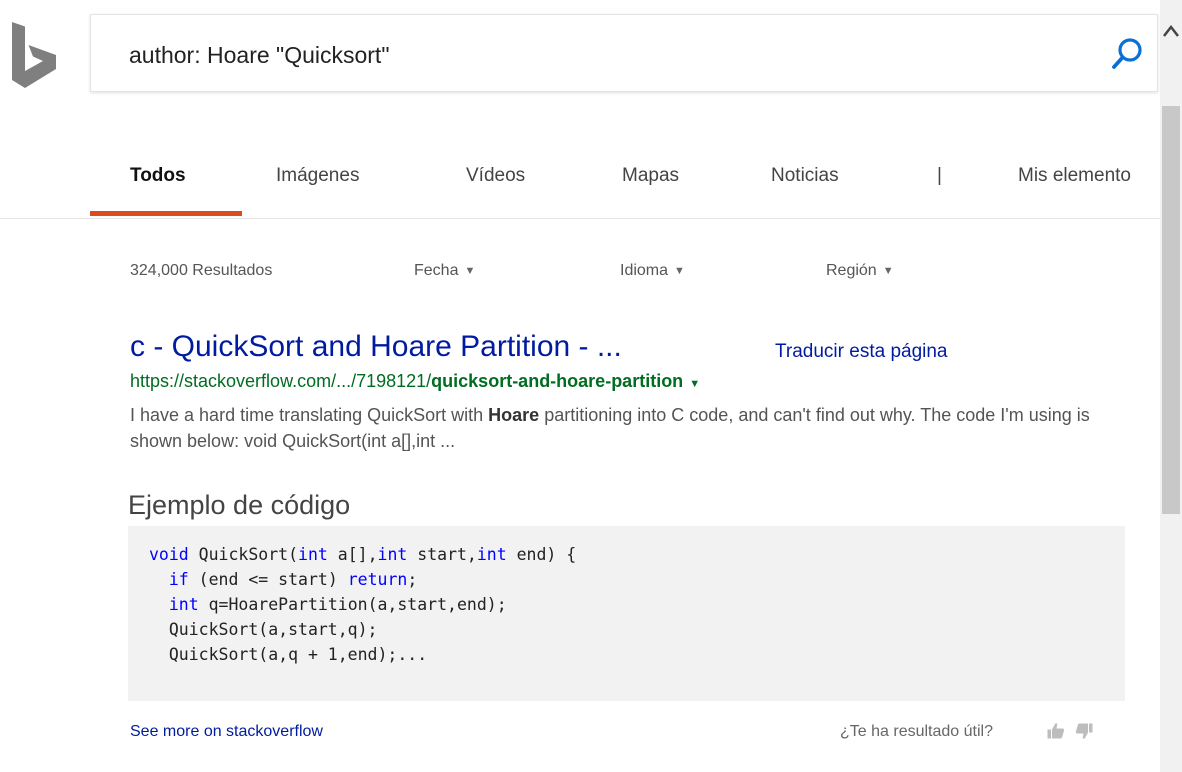  What do you see at coordinates (916, 731) in the screenshot?
I see `useful-prompt: ¿Te ha resultado útil?` at bounding box center [916, 731].